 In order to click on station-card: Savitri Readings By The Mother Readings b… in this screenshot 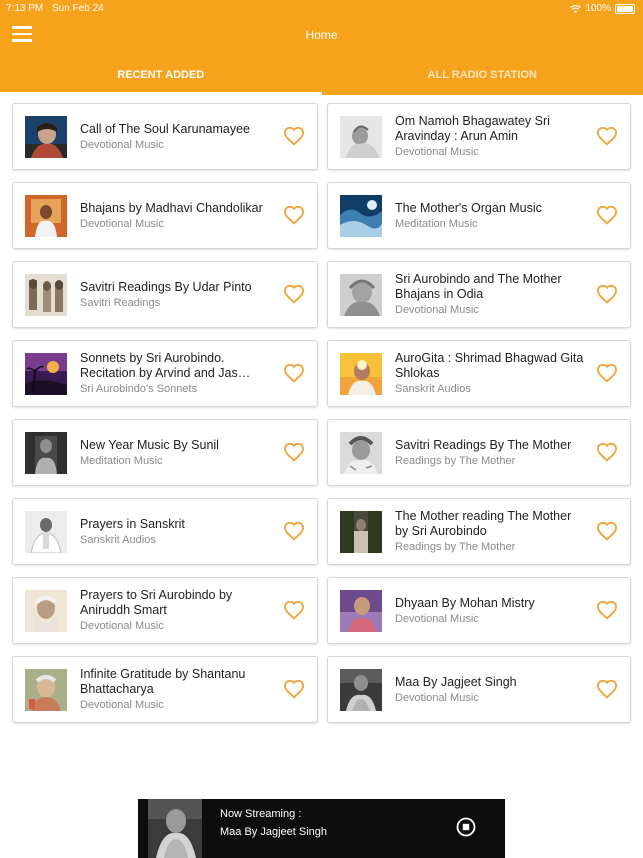, I will do `click(479, 452)`.